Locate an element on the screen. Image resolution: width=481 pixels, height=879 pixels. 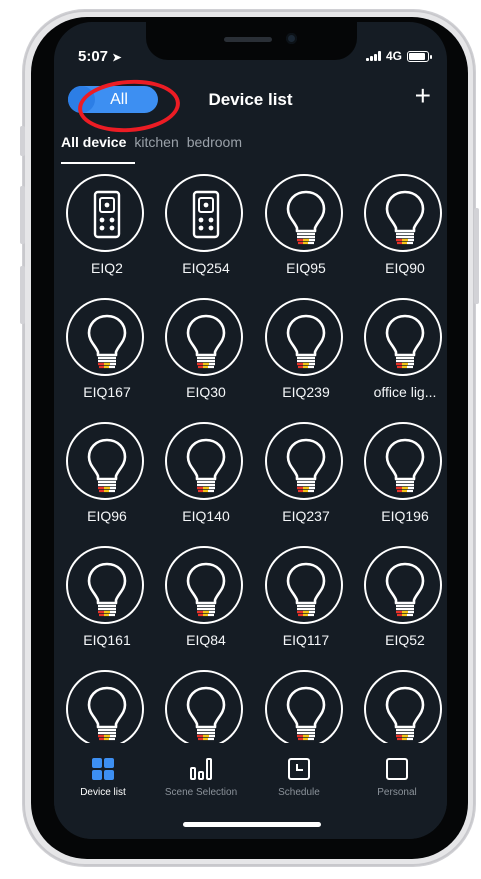
device-tile: EIQ30 is located at coordinates (206, 359).